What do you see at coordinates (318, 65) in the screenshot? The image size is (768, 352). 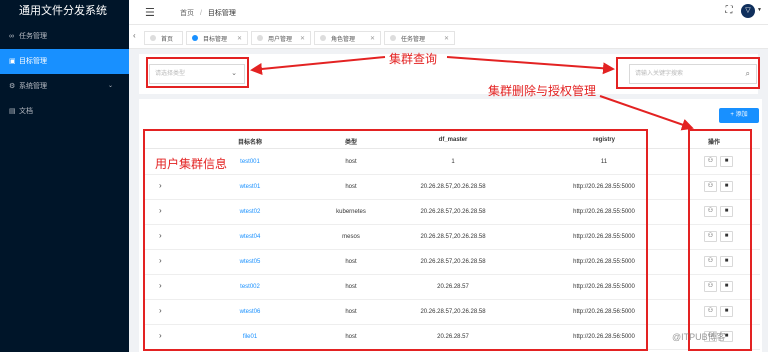 I see `annotation-arrow-left` at bounding box center [318, 65].